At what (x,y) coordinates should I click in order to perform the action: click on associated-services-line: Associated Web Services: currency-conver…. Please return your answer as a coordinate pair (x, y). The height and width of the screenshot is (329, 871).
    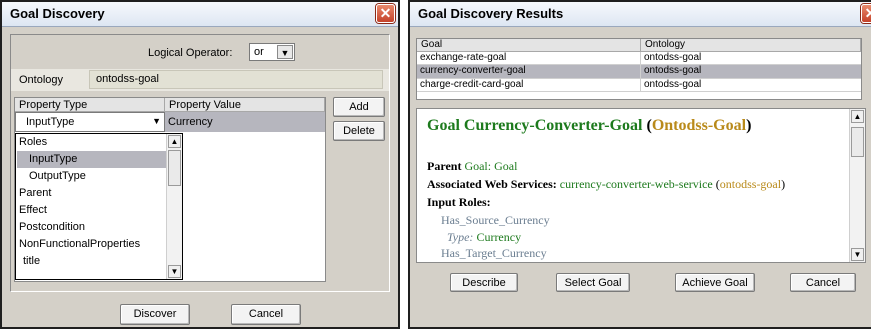
    Looking at the image, I should click on (606, 184).